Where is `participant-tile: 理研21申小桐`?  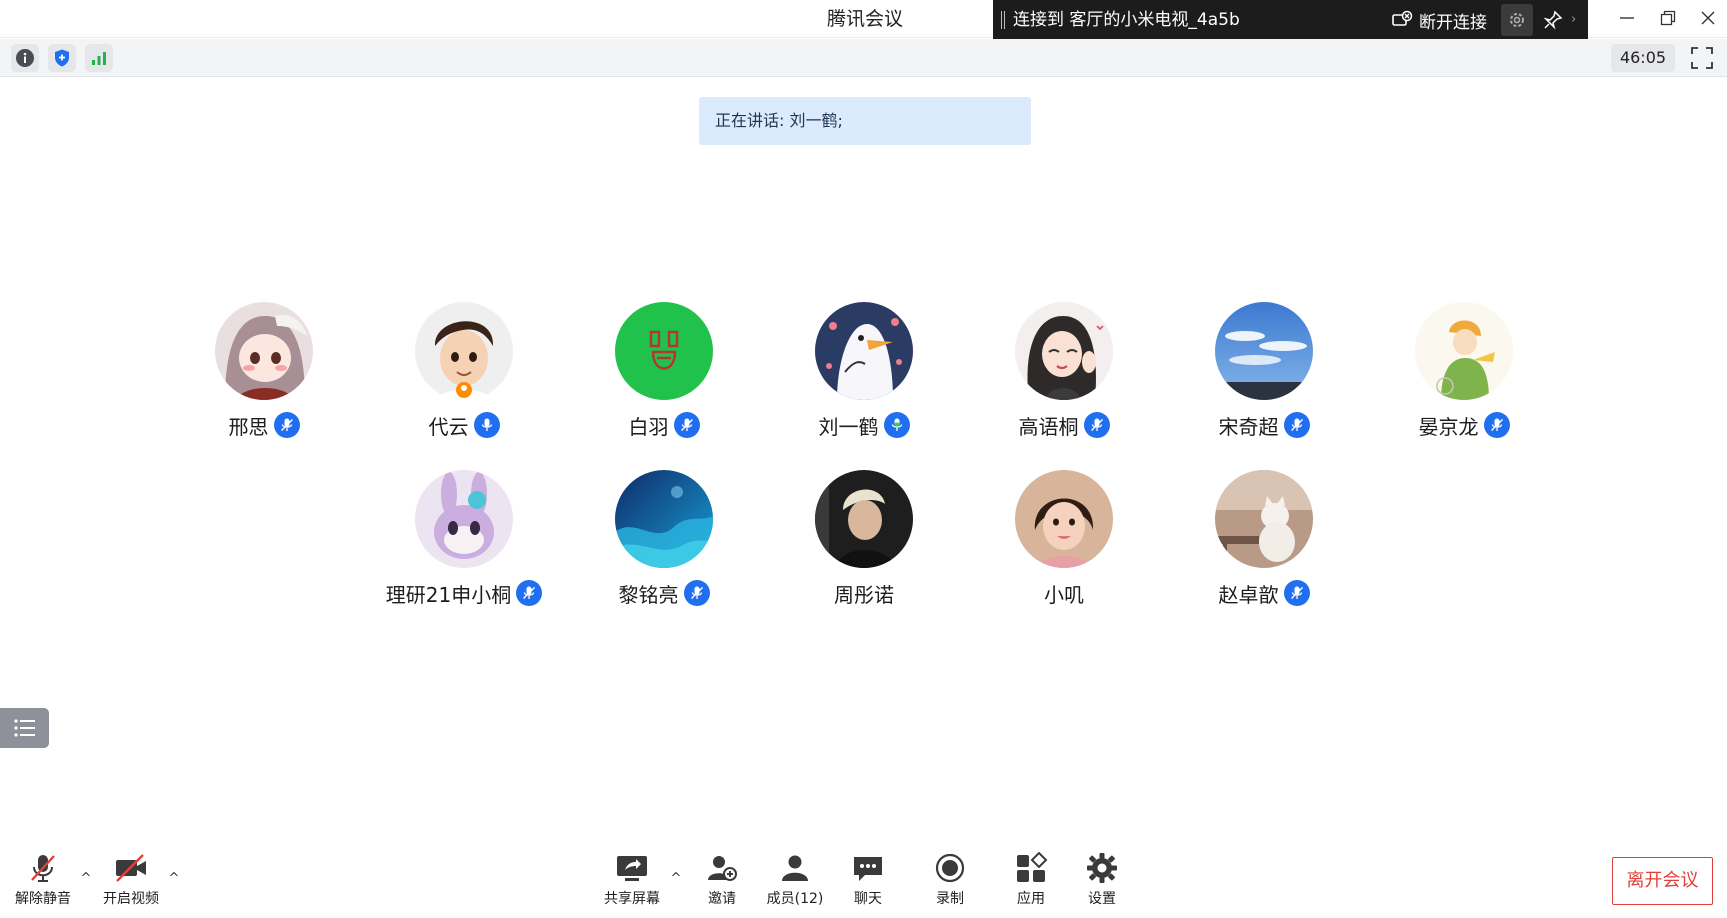
participant-tile: 理研21申小桐 is located at coordinates (464, 540).